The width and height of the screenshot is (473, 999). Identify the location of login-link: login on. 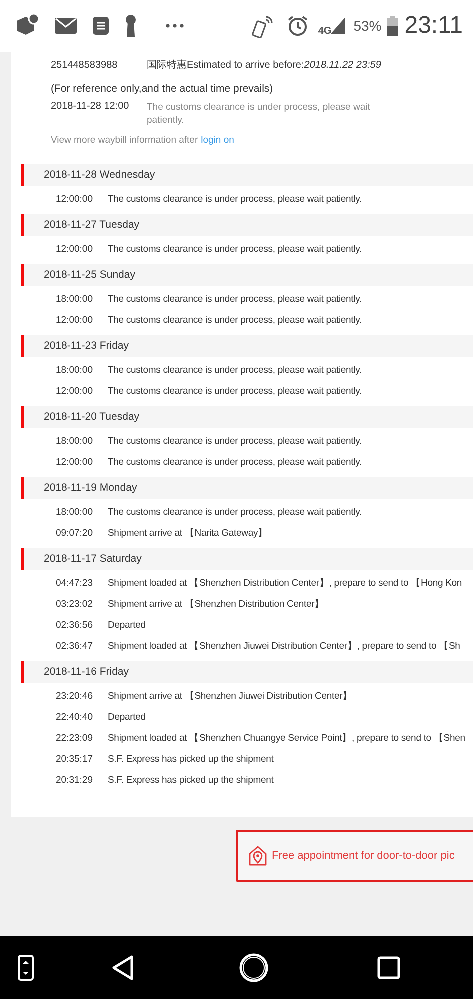
(217, 140).